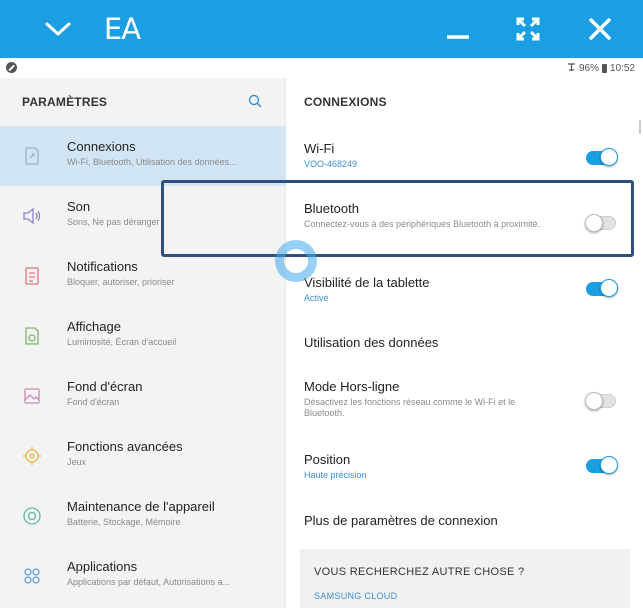 The image size is (643, 608). What do you see at coordinates (122, 342) in the screenshot?
I see `menu-subtitle: Luminosité, Écran d'accueil` at bounding box center [122, 342].